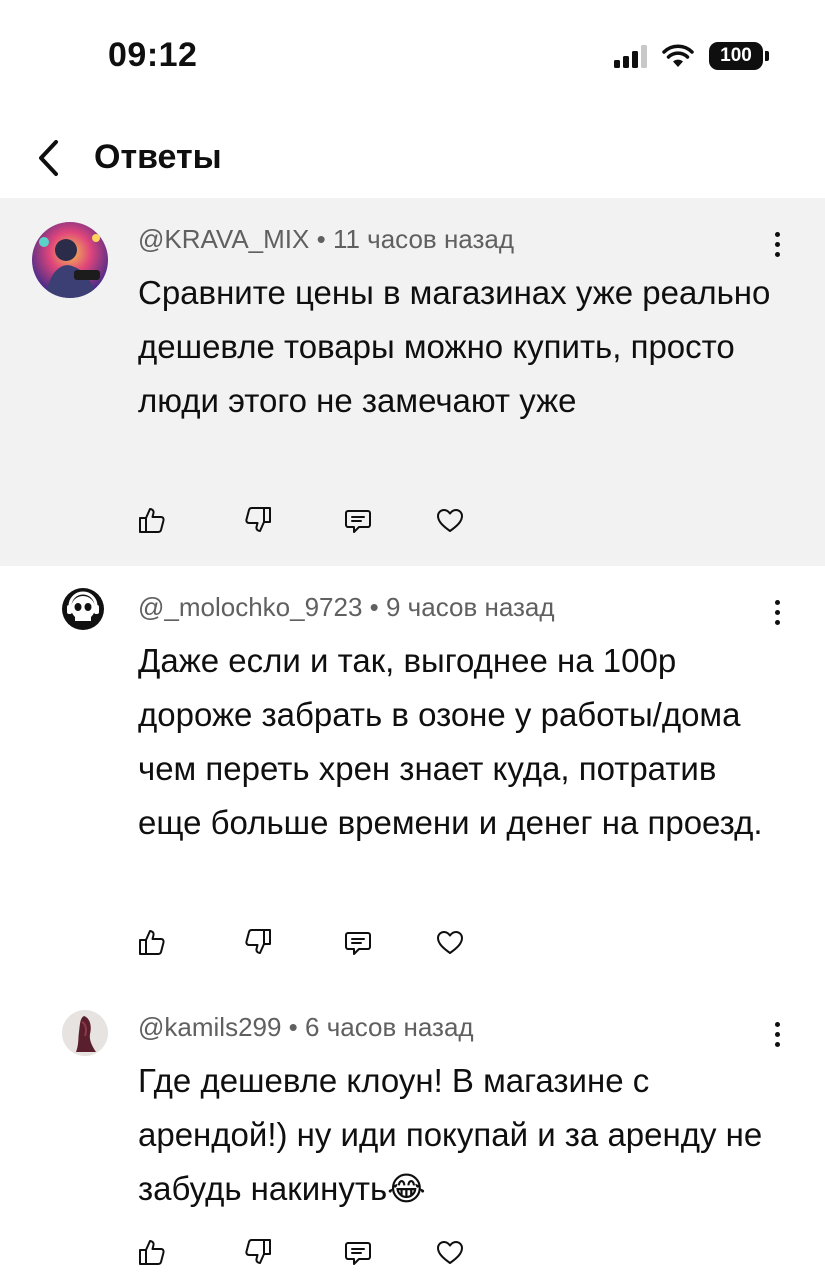 The width and height of the screenshot is (825, 1280). Describe the element at coordinates (630, 56) in the screenshot. I see `signal-icon` at that location.